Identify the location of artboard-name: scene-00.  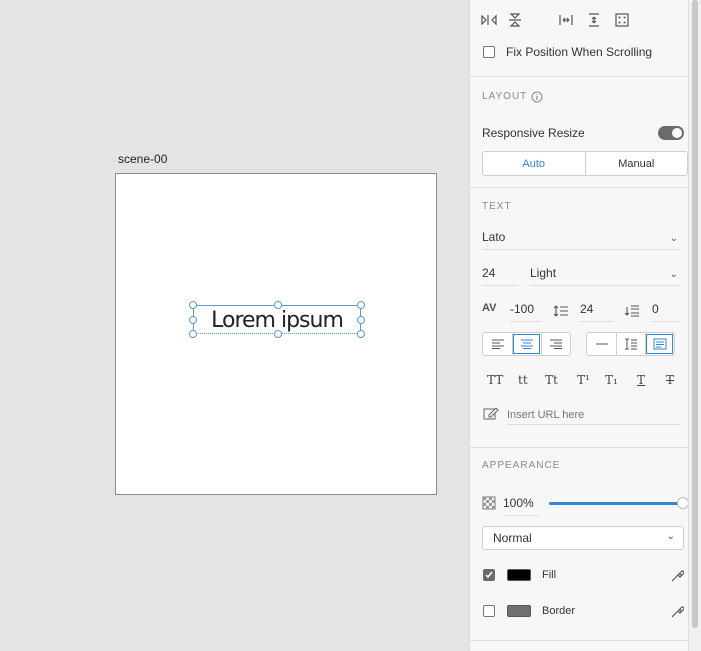
(142, 159).